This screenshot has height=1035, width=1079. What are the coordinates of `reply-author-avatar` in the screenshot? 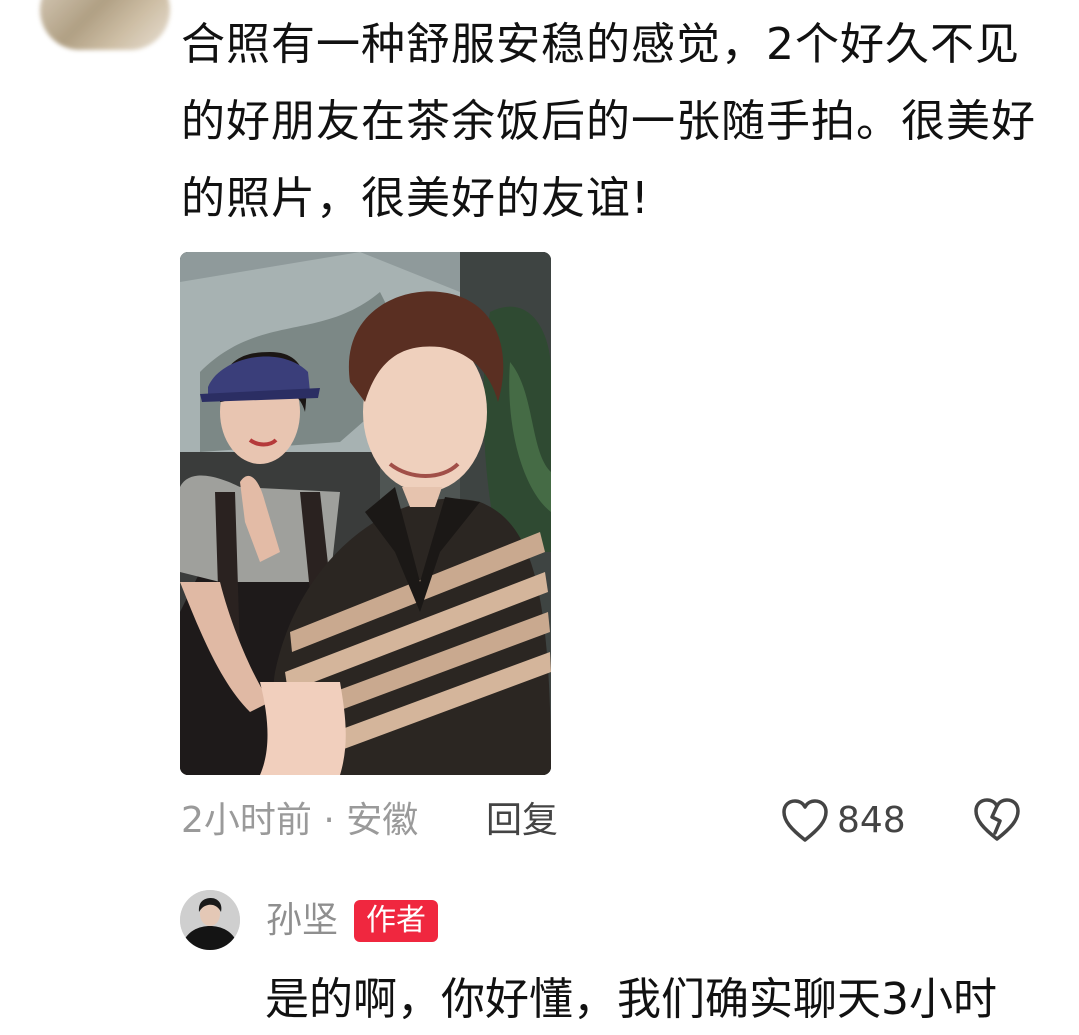 It's located at (210, 920).